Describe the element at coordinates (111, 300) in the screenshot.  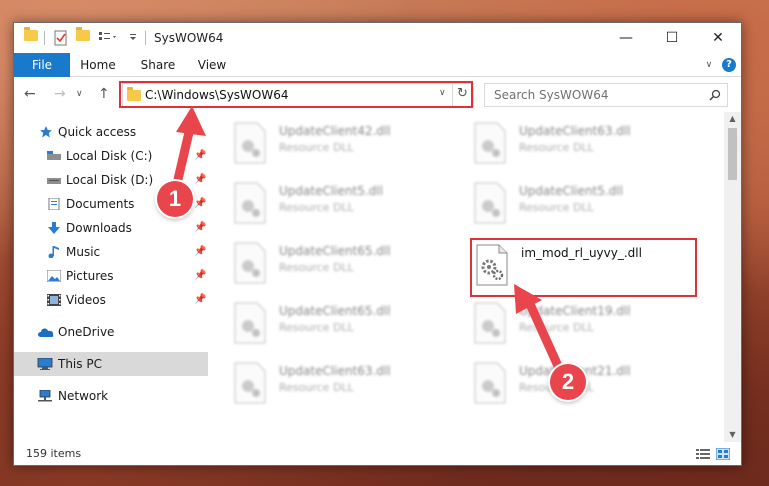
I see `sidebar-item-videos: Videos 📌` at that location.